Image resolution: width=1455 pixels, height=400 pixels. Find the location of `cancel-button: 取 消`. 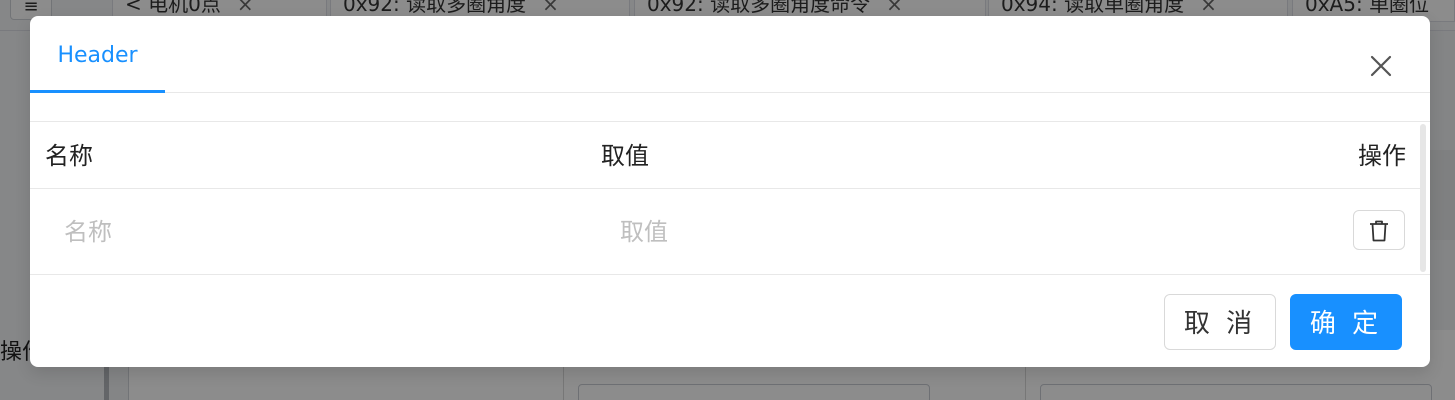

cancel-button: 取 消 is located at coordinates (1220, 322).